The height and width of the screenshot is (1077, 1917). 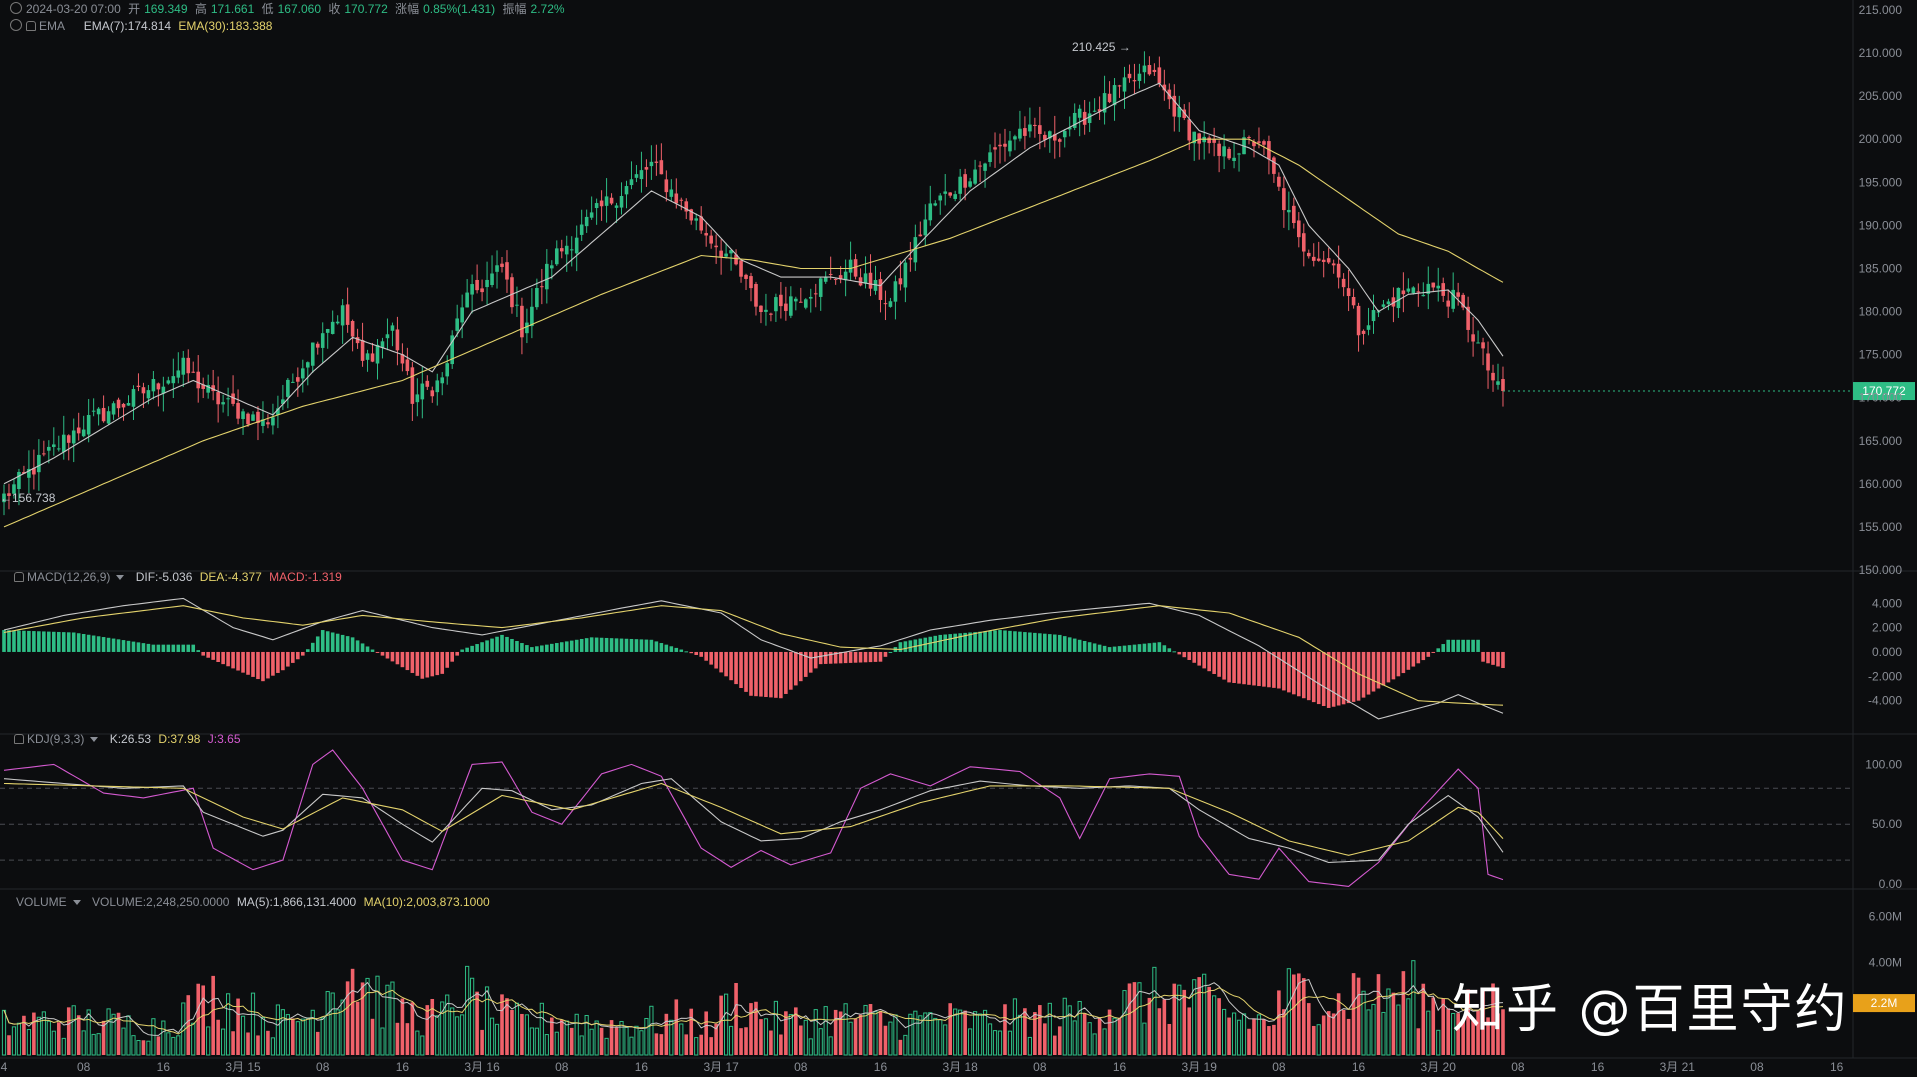 I want to click on price-tick-label: 195.000, so click(x=1881, y=182).